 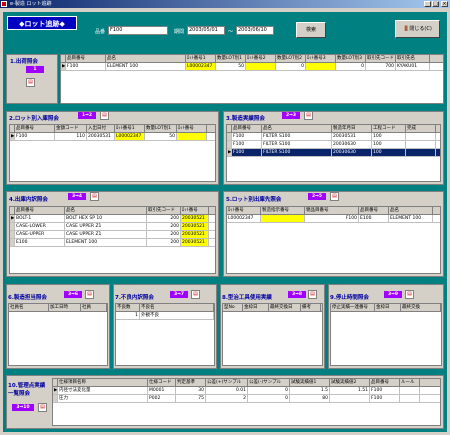 What do you see at coordinates (191, 382) in the screenshot?
I see `p10-col-standard: 判定基準` at bounding box center [191, 382].